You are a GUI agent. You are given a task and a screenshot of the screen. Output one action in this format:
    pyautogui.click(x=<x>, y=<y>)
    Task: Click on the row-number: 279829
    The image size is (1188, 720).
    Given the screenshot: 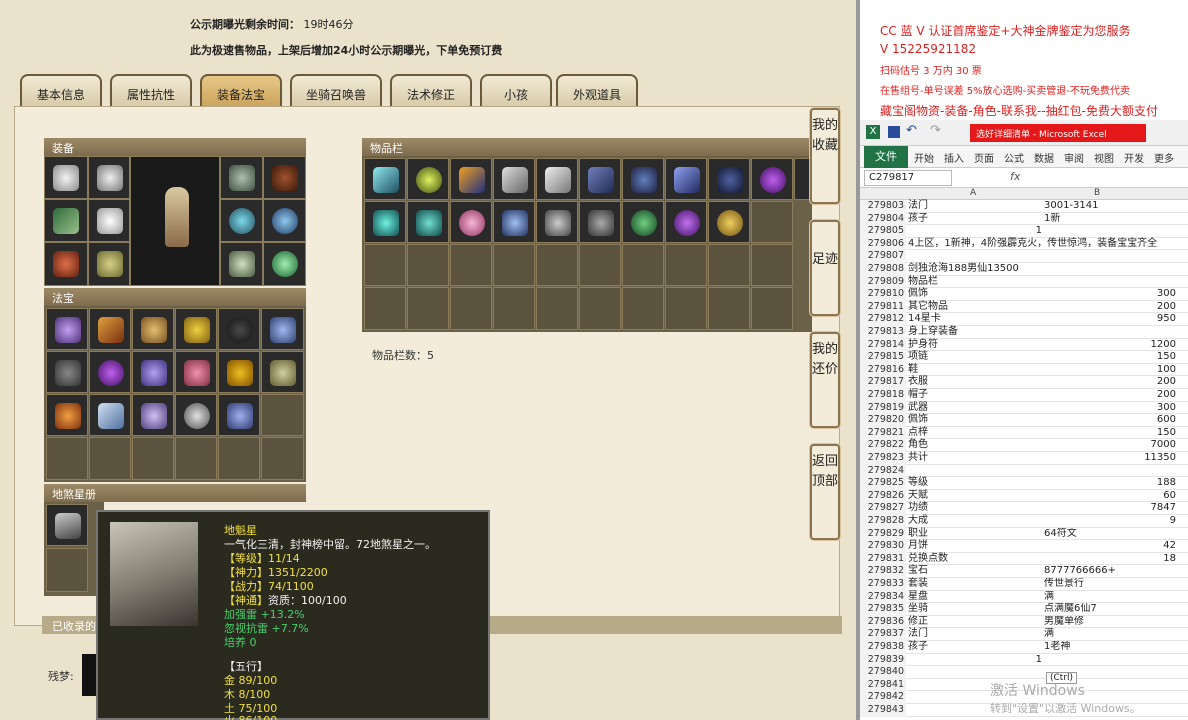 What is the action you would take?
    pyautogui.click(x=883, y=534)
    